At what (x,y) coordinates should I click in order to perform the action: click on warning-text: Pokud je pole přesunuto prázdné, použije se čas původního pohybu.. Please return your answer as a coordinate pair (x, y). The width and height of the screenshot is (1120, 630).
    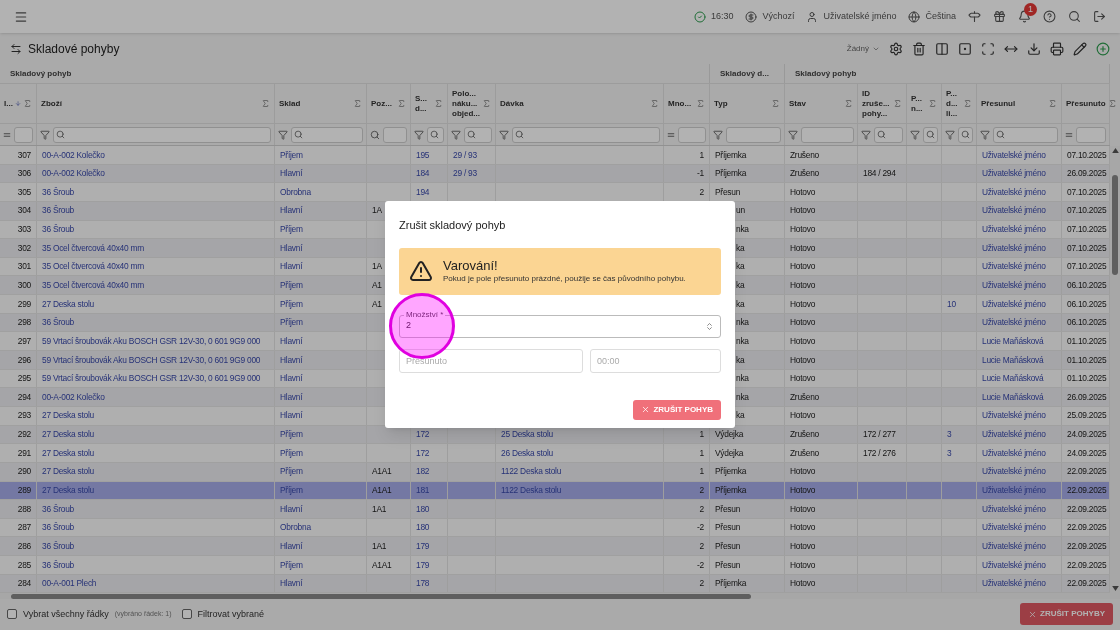
    Looking at the image, I should click on (564, 278).